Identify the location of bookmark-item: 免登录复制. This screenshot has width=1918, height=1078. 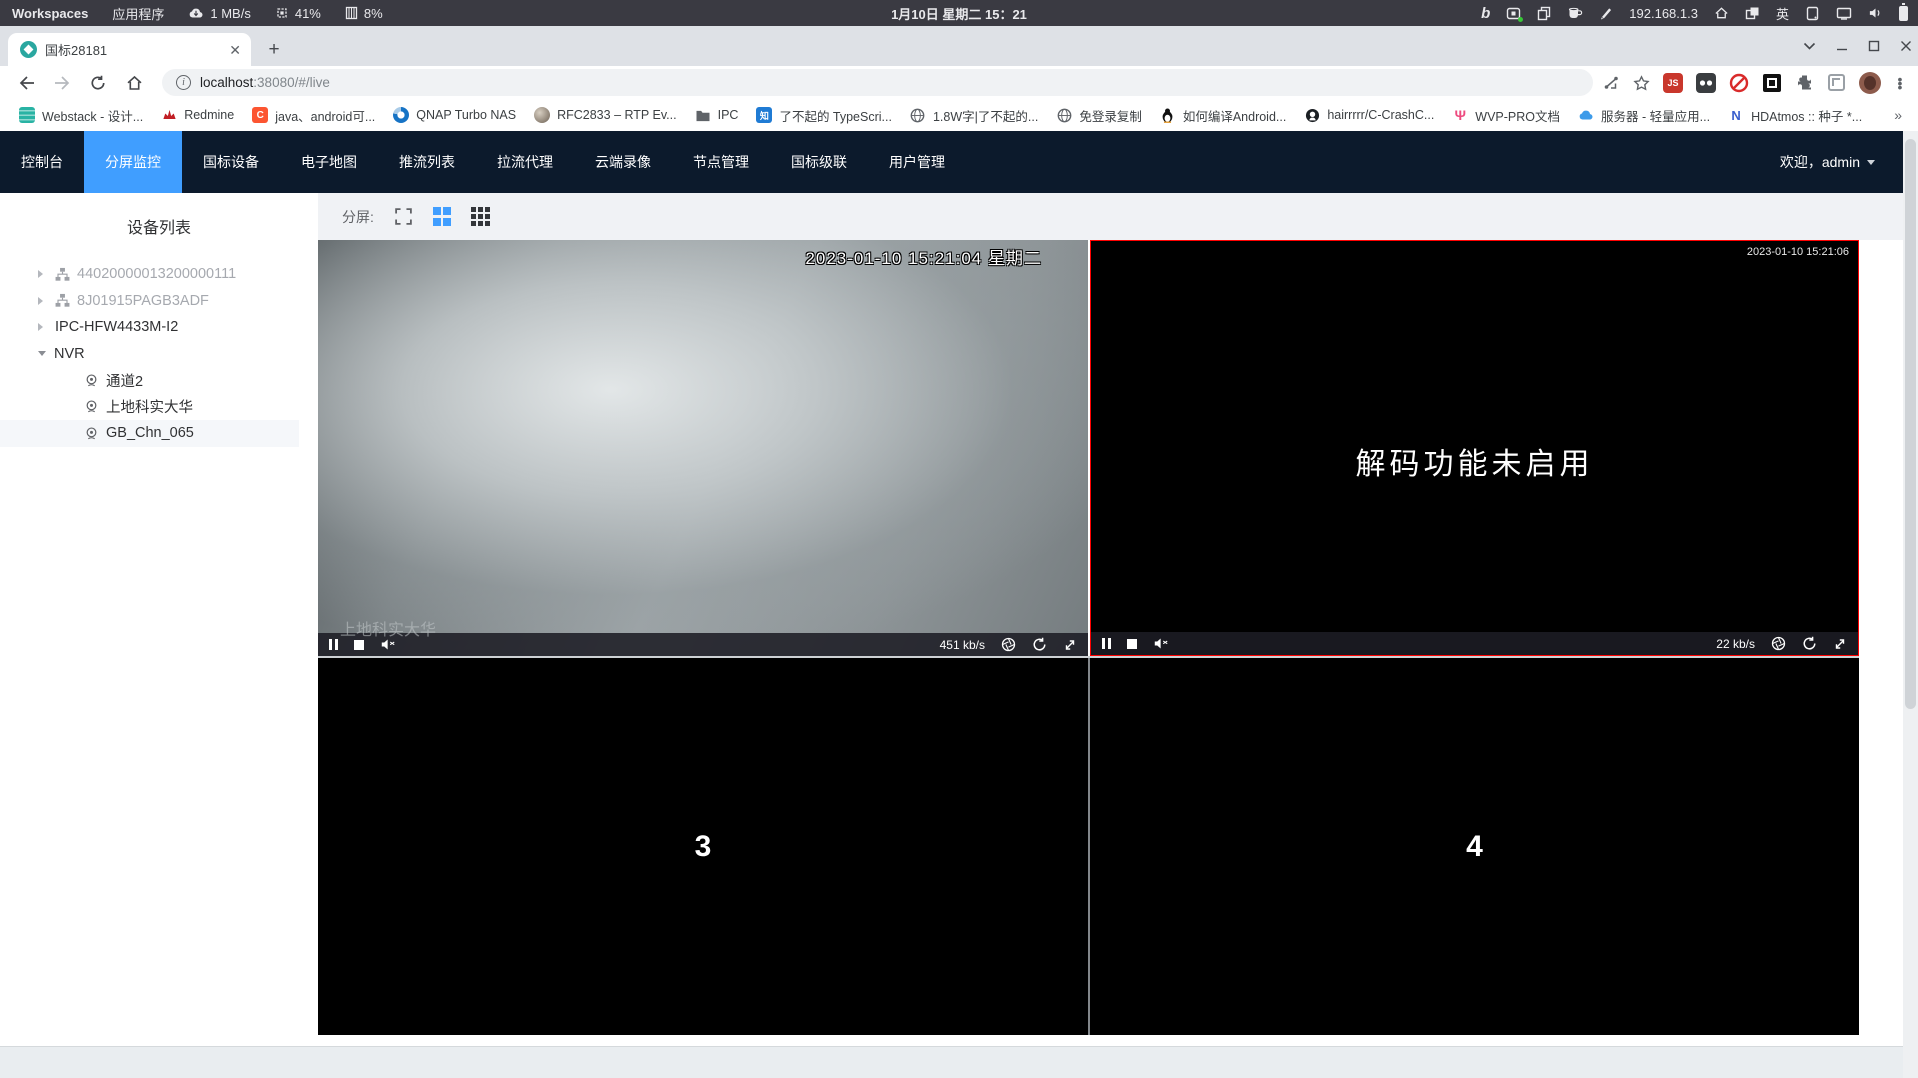
(1099, 115).